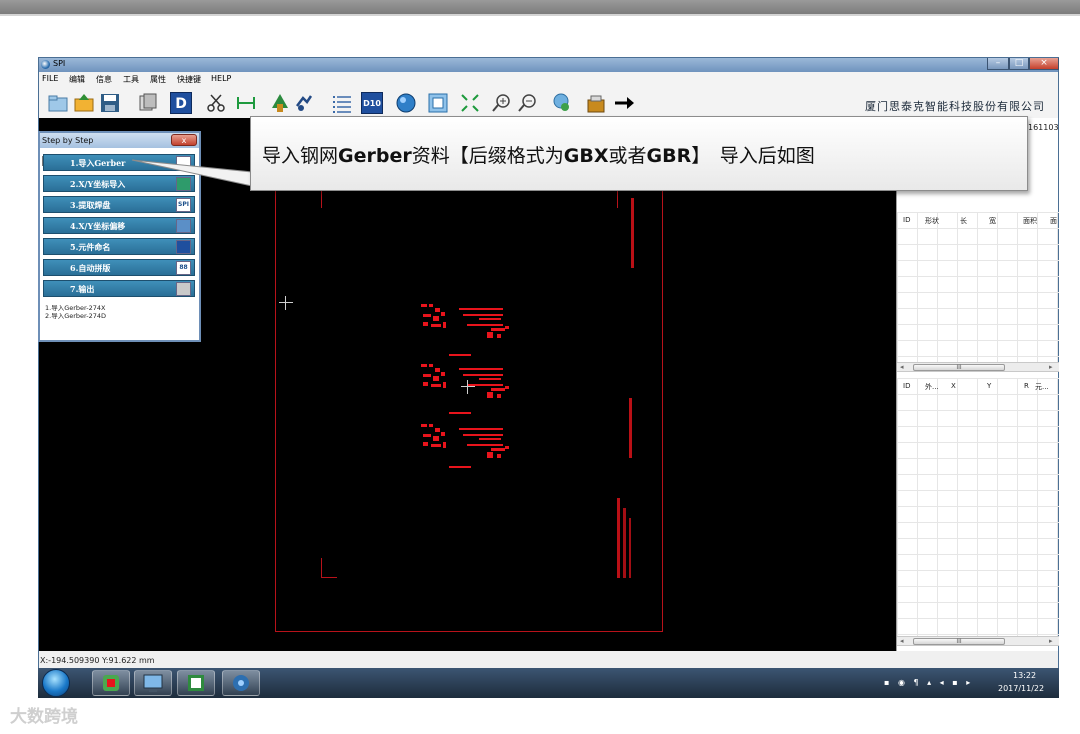  I want to click on step-panel-close-button: x, so click(184, 140).